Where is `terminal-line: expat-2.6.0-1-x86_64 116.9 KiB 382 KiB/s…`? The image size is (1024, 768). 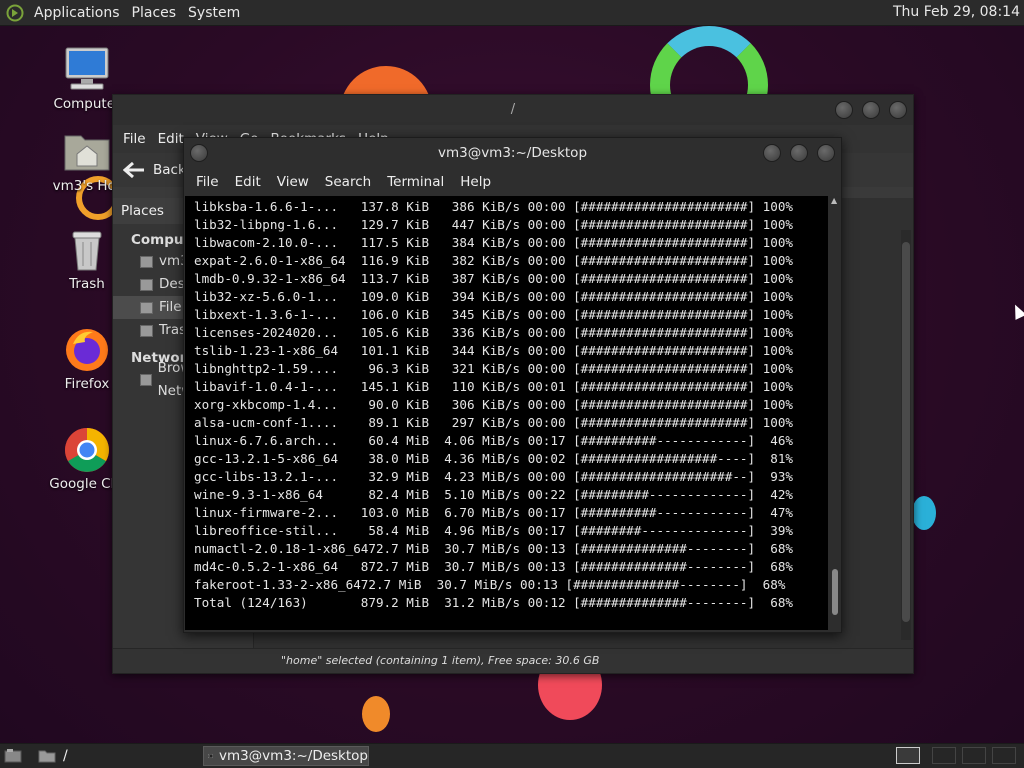 terminal-line: expat-2.6.0-1-x86_64 116.9 KiB 382 KiB/s… is located at coordinates (493, 260).